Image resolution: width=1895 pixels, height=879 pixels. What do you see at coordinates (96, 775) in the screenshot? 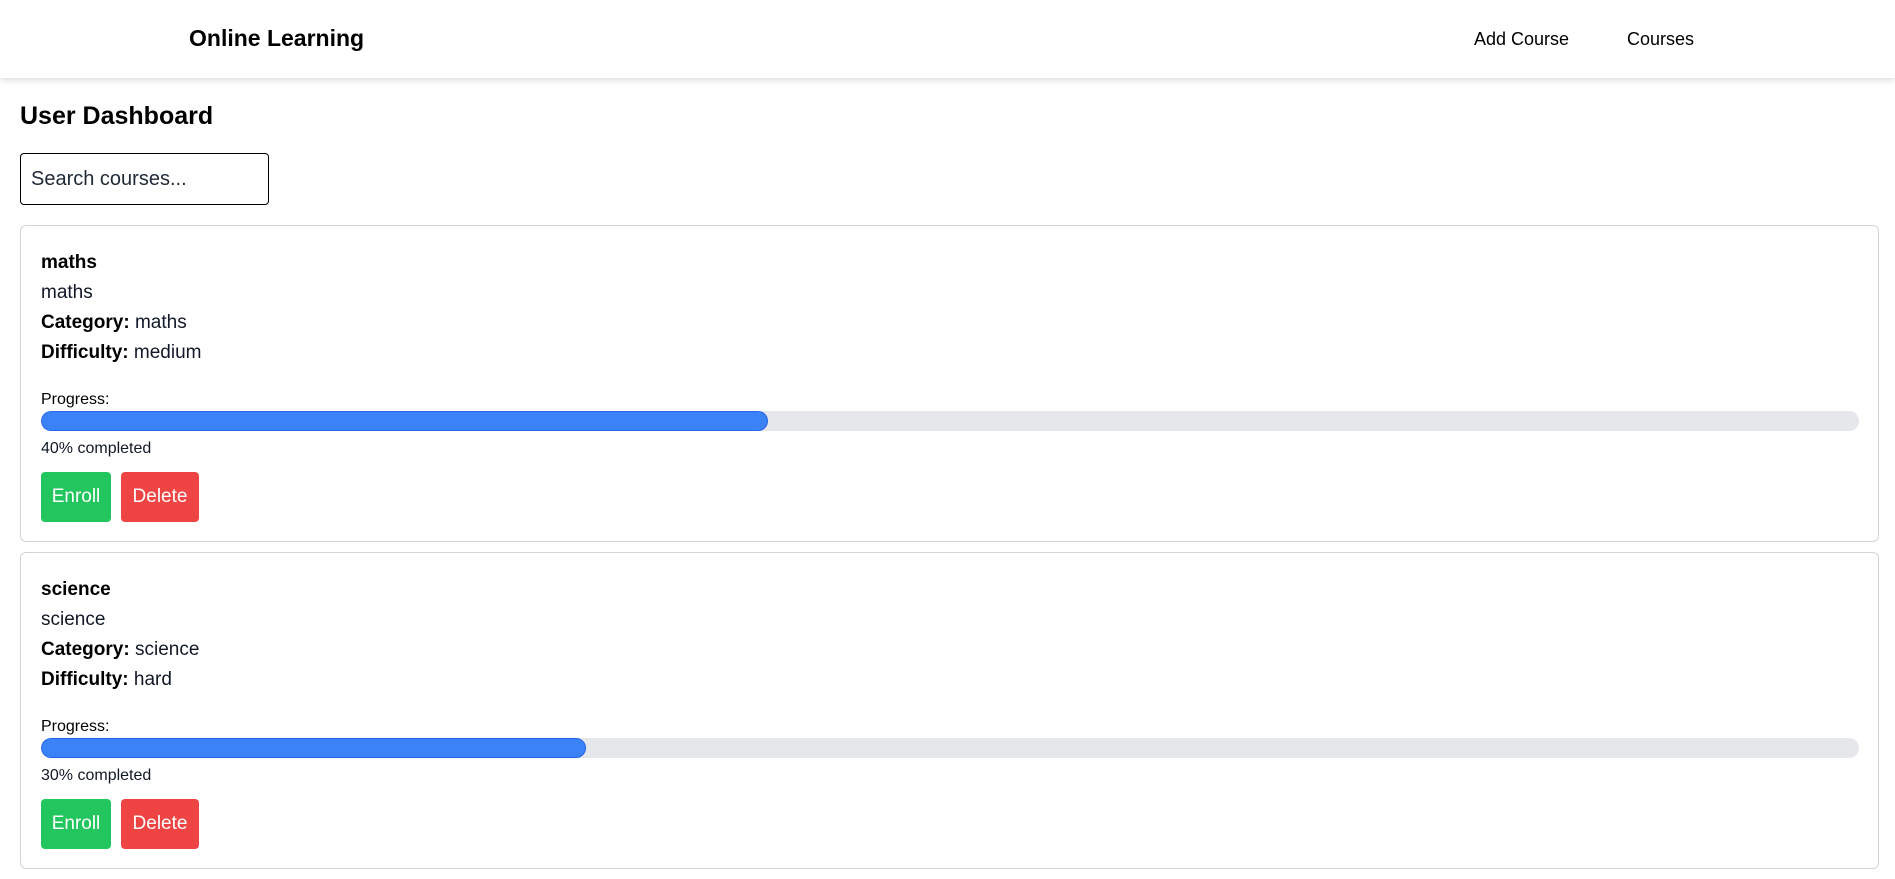
I see `progress-text: 30% completed` at bounding box center [96, 775].